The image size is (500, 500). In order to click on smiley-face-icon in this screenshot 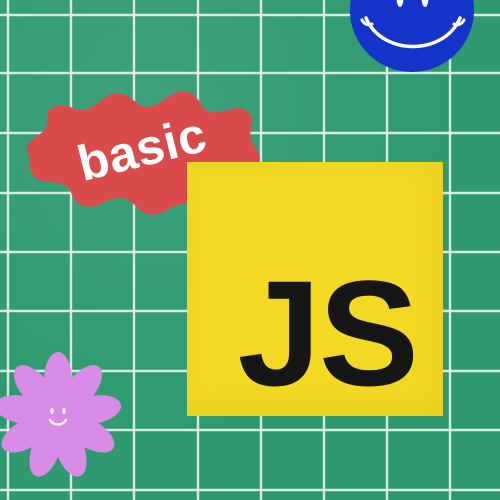, I will do `click(412, 36)`.